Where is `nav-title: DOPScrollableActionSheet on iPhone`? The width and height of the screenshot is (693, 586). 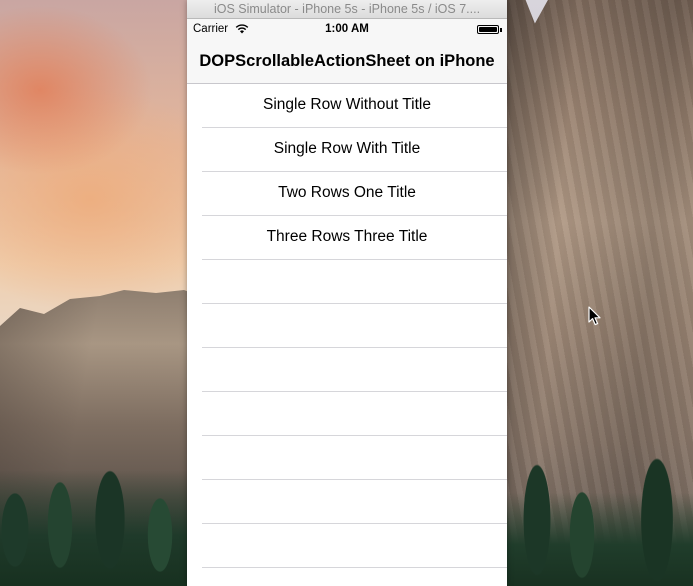 nav-title: DOPScrollableActionSheet on iPhone is located at coordinates (347, 61).